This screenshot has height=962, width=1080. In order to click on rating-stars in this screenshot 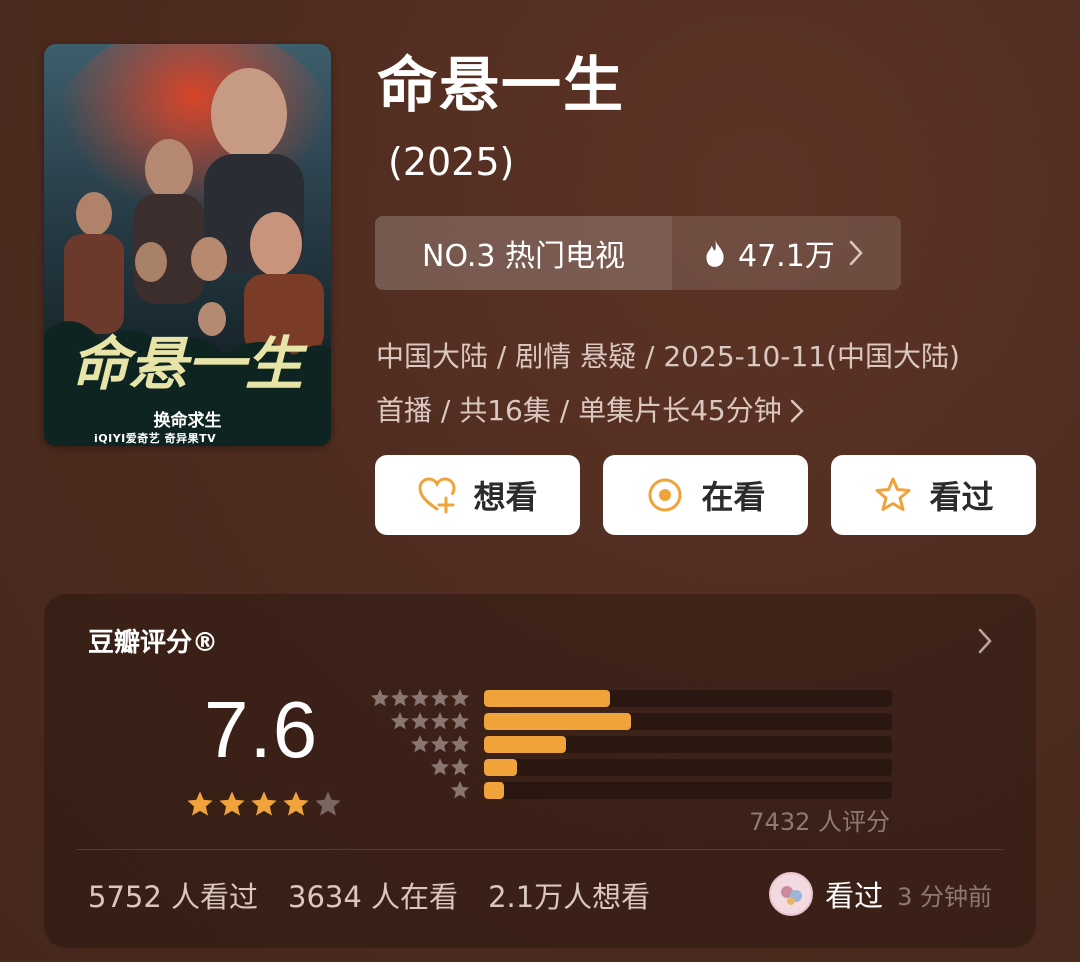, I will do `click(264, 804)`.